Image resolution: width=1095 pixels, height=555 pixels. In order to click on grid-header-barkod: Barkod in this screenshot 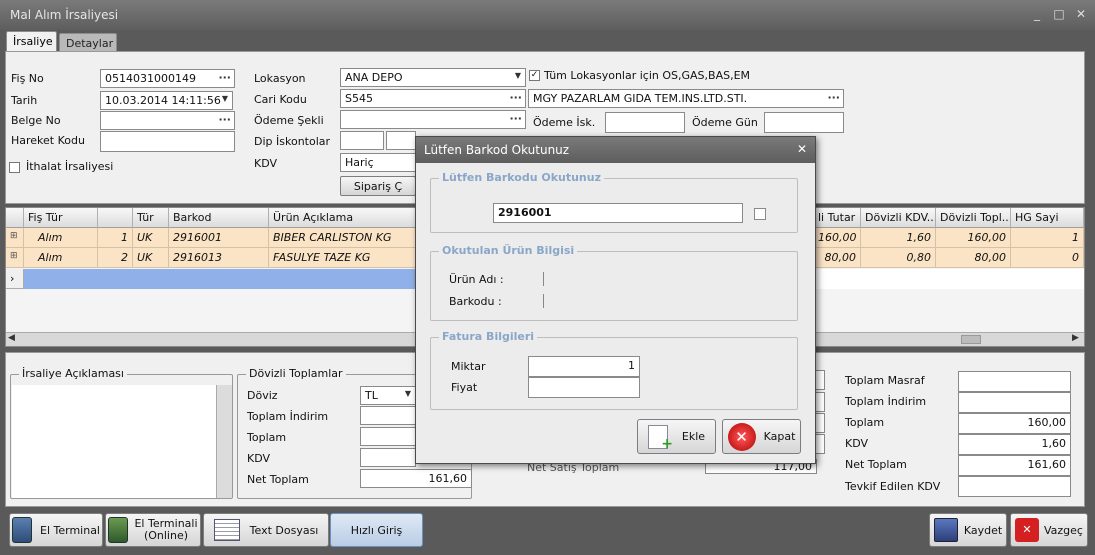, I will do `click(219, 218)`.